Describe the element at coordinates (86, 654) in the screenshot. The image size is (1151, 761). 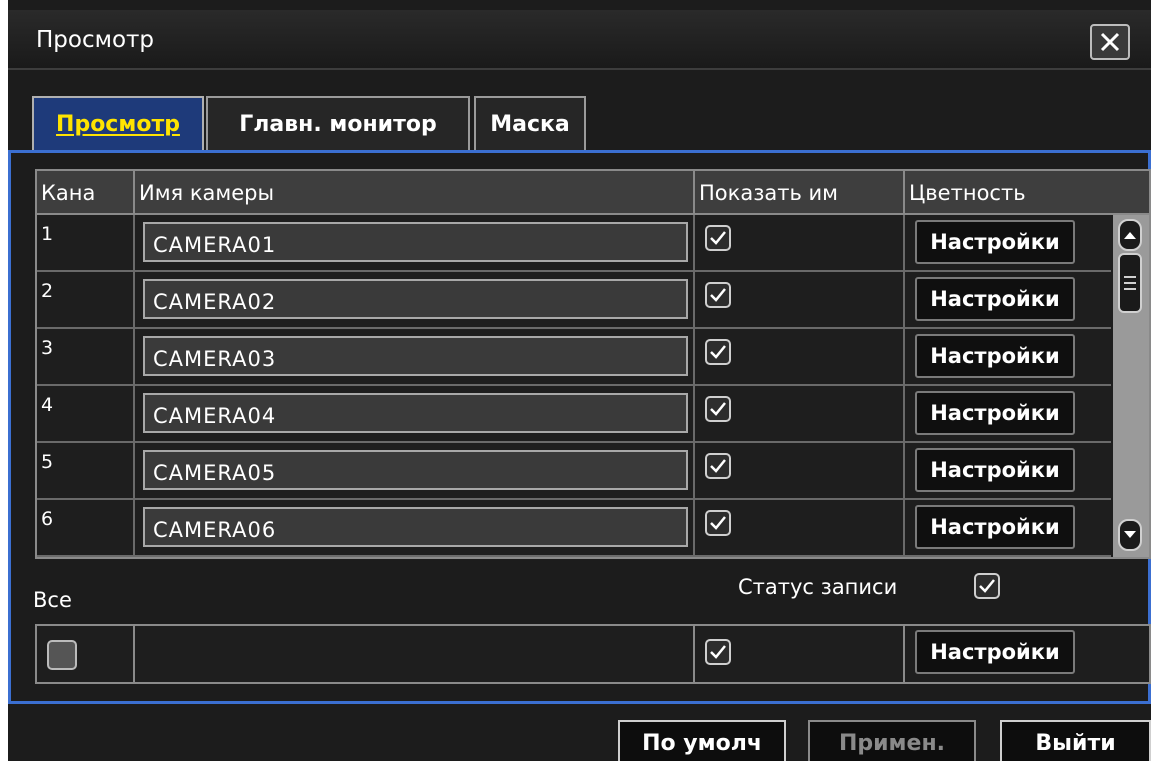
I see `all-select-cell` at that location.